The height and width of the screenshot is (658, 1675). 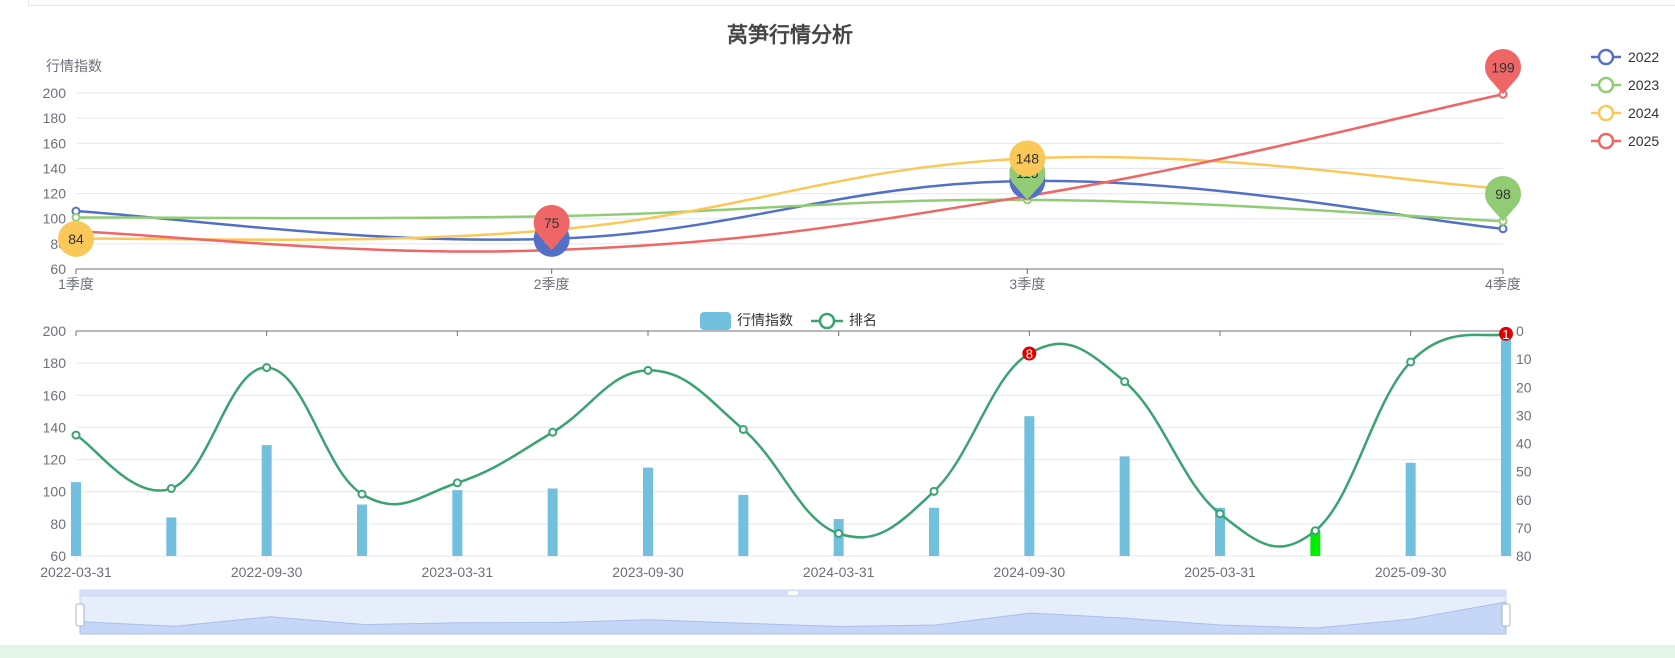 I want to click on bottom-y-right-tick-label: 80, so click(x=1524, y=556).